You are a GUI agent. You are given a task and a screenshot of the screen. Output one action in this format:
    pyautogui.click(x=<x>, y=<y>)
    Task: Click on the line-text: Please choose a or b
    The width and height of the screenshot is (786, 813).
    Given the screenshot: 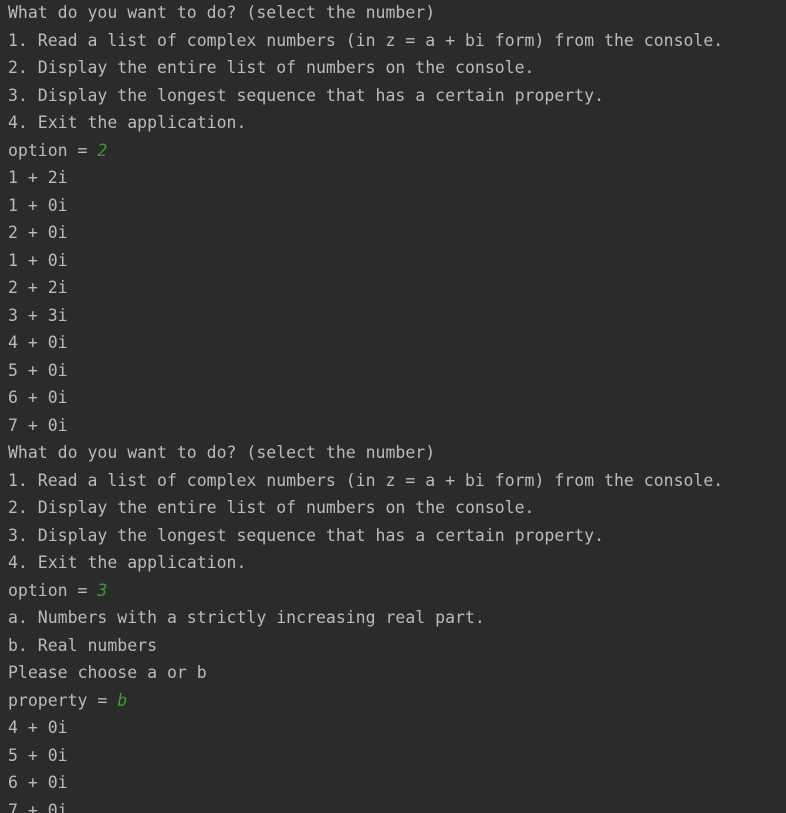 What is the action you would take?
    pyautogui.click(x=107, y=672)
    